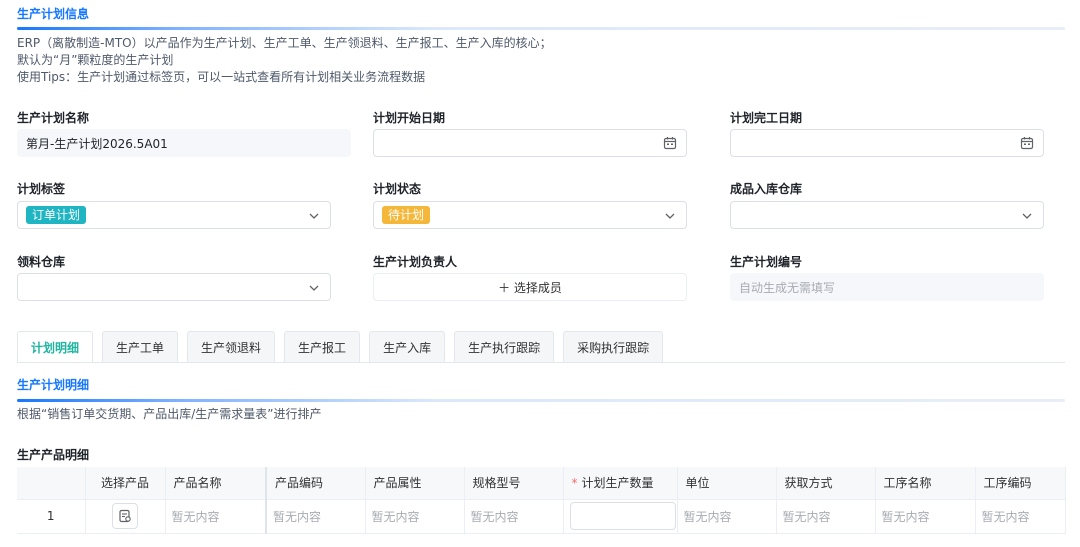  What do you see at coordinates (409, 118) in the screenshot?
I see `start-date-label: 计划开始日期` at bounding box center [409, 118].